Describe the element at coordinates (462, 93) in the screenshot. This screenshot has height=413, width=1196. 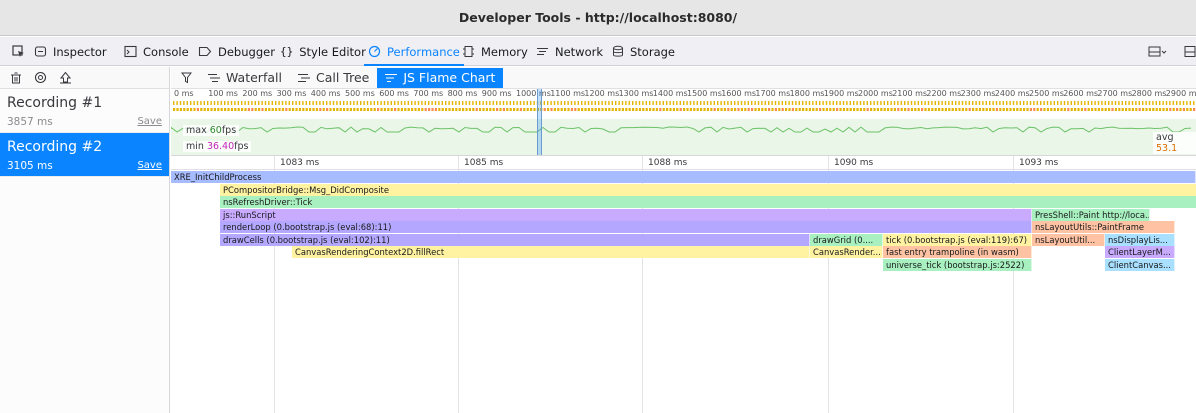
I see `overview-tick-label: 800 ms` at that location.